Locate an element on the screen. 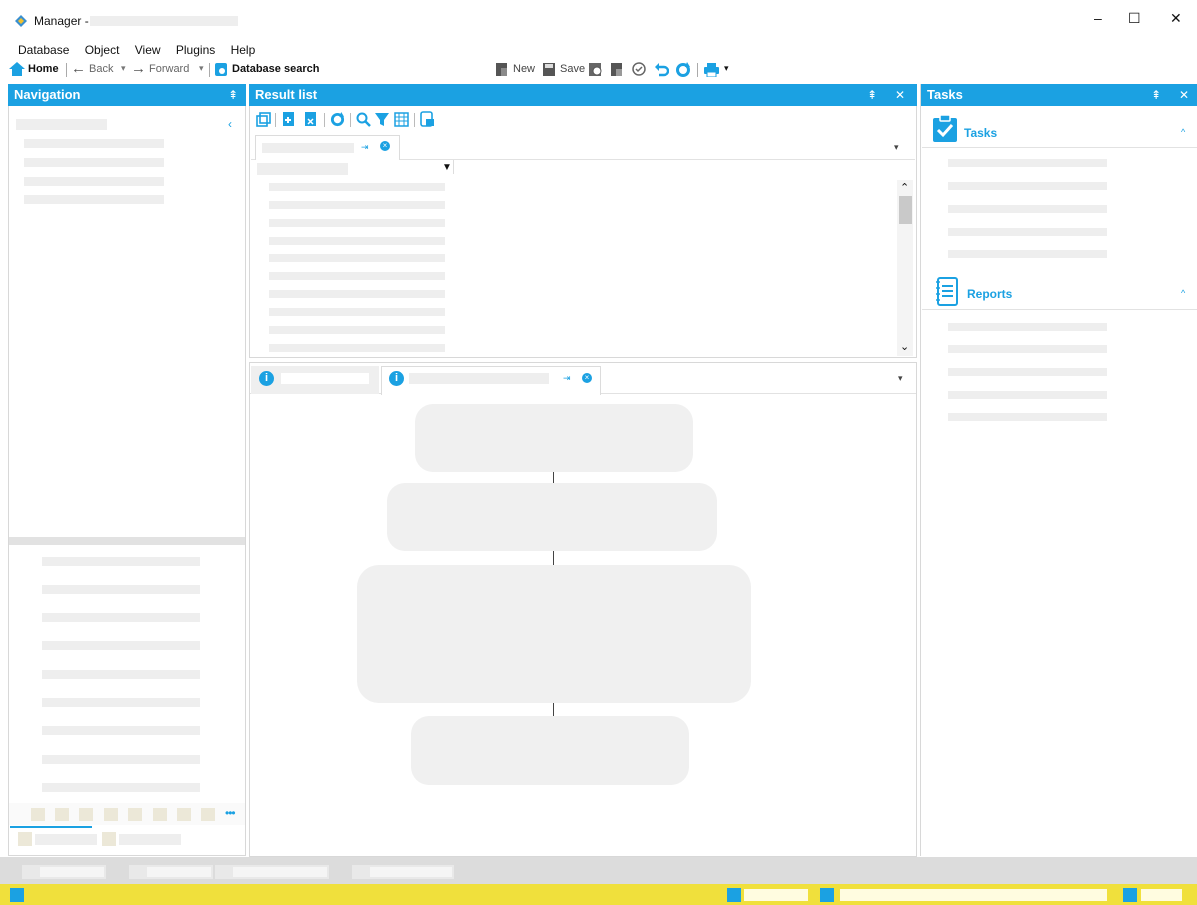 Image resolution: width=1197 pixels, height=905 pixels. home-icon is located at coordinates (17, 69).